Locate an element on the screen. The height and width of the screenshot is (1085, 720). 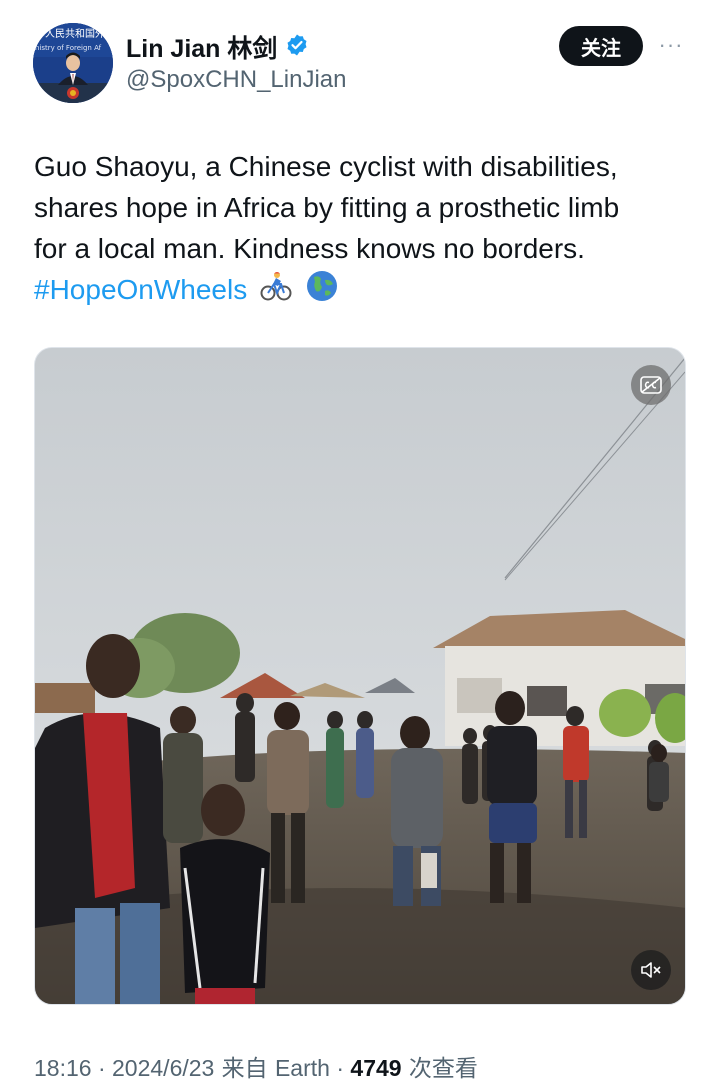
hashtag-link: #HopeOnWheels is located at coordinates (140, 289).